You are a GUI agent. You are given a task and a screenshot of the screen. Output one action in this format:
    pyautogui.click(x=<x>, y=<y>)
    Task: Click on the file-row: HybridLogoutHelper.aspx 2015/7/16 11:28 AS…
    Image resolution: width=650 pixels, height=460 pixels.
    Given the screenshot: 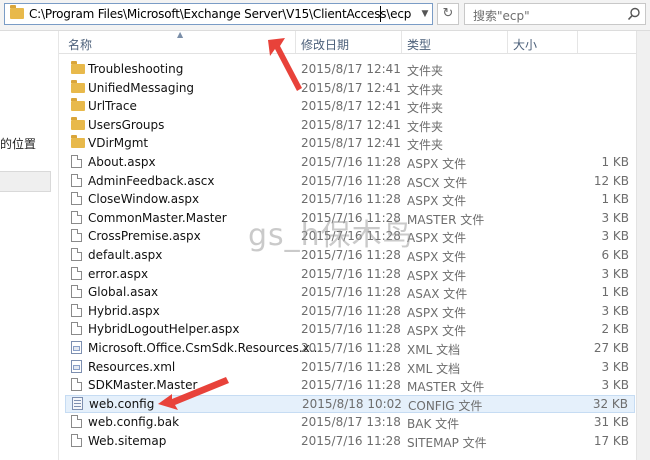 What is the action you would take?
    pyautogui.click(x=350, y=329)
    